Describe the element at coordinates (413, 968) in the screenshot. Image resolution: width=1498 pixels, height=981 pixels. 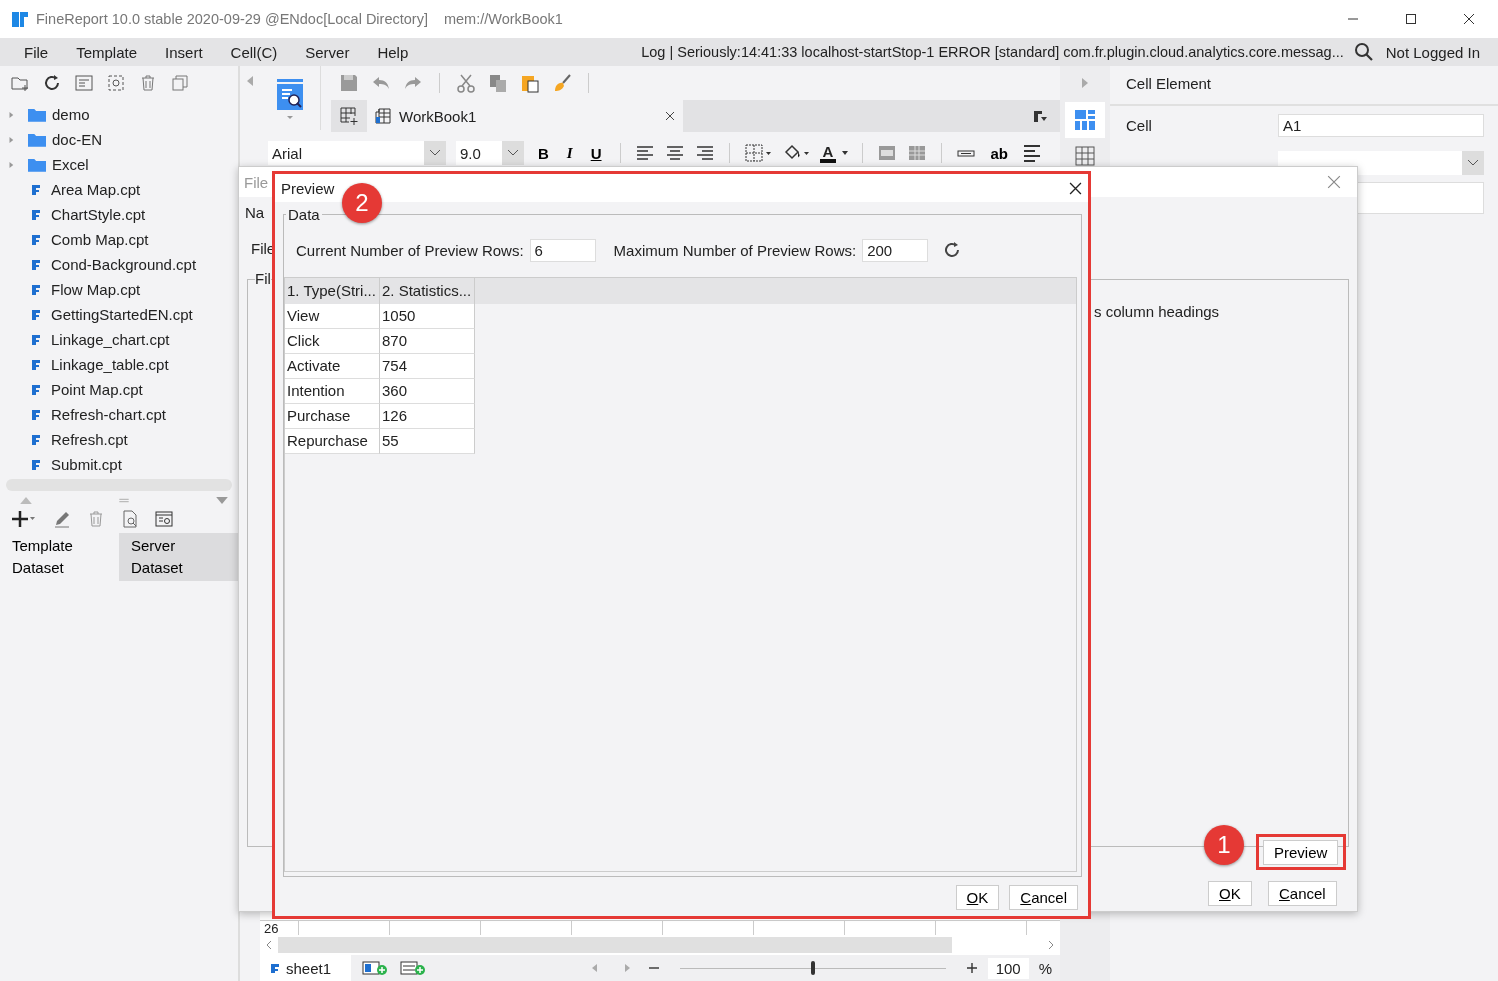
I see `add-form-sheet-icon` at that location.